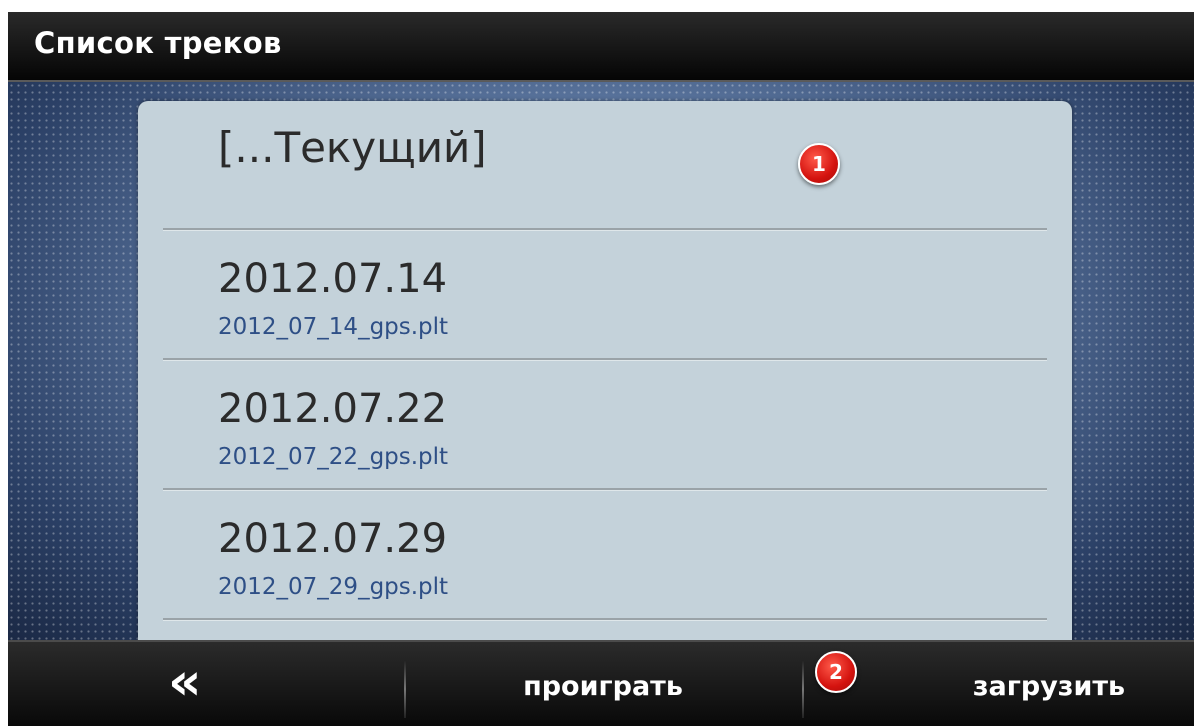  I want to click on load-button-label: загрузить, so click(1049, 686).